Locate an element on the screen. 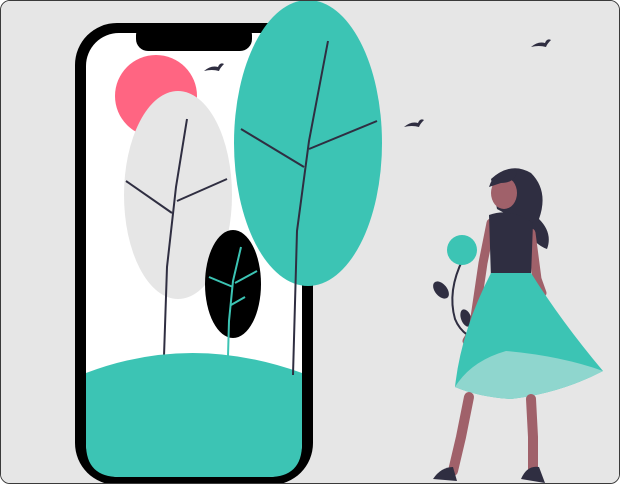  phone-ground-hill is located at coordinates (194, 415).